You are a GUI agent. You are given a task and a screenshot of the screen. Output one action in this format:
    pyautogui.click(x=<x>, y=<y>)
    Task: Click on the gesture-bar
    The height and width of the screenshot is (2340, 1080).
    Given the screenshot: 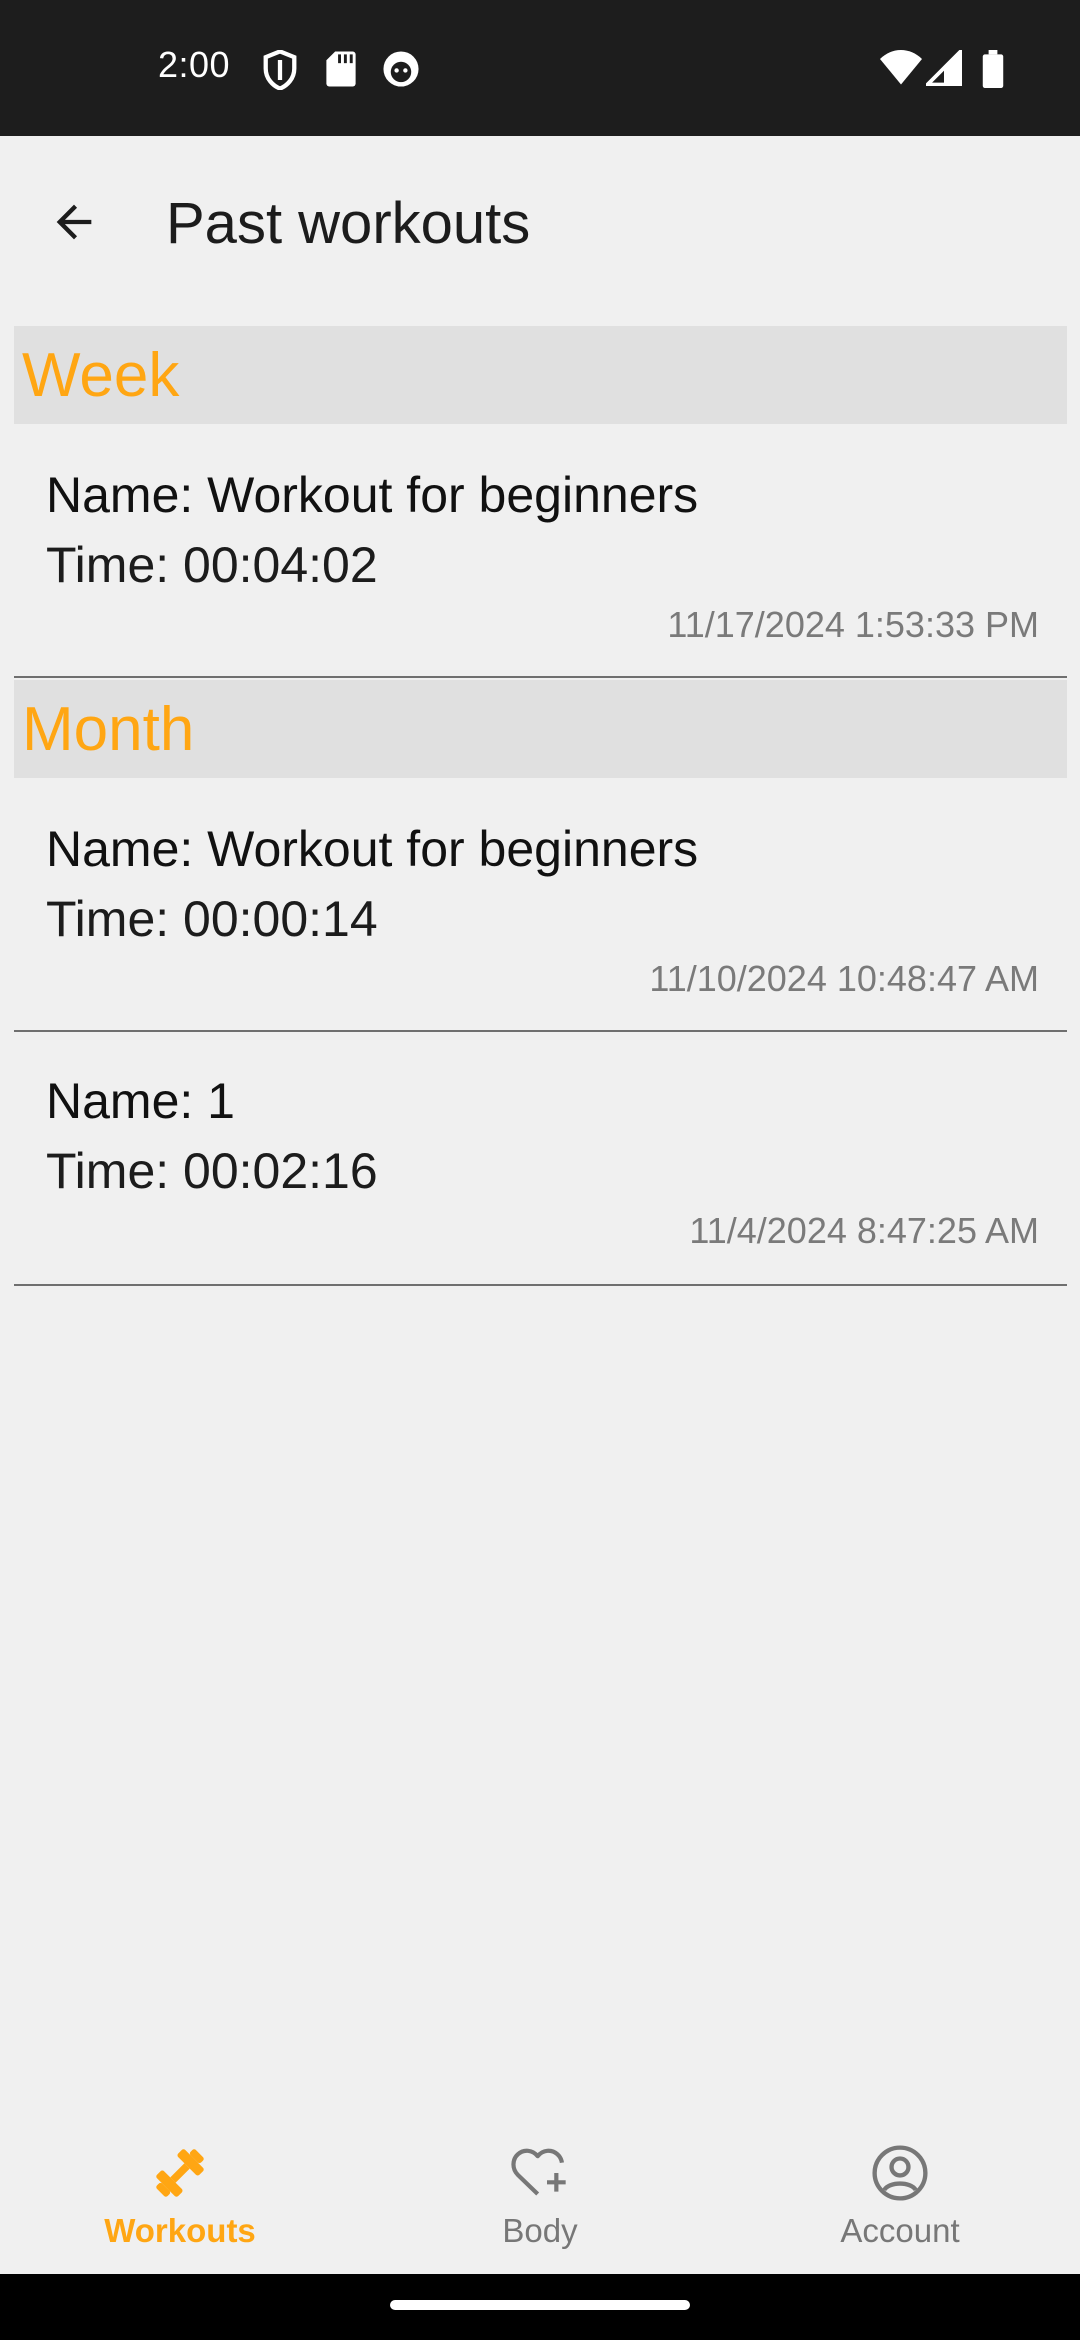 What is the action you would take?
    pyautogui.click(x=540, y=2307)
    